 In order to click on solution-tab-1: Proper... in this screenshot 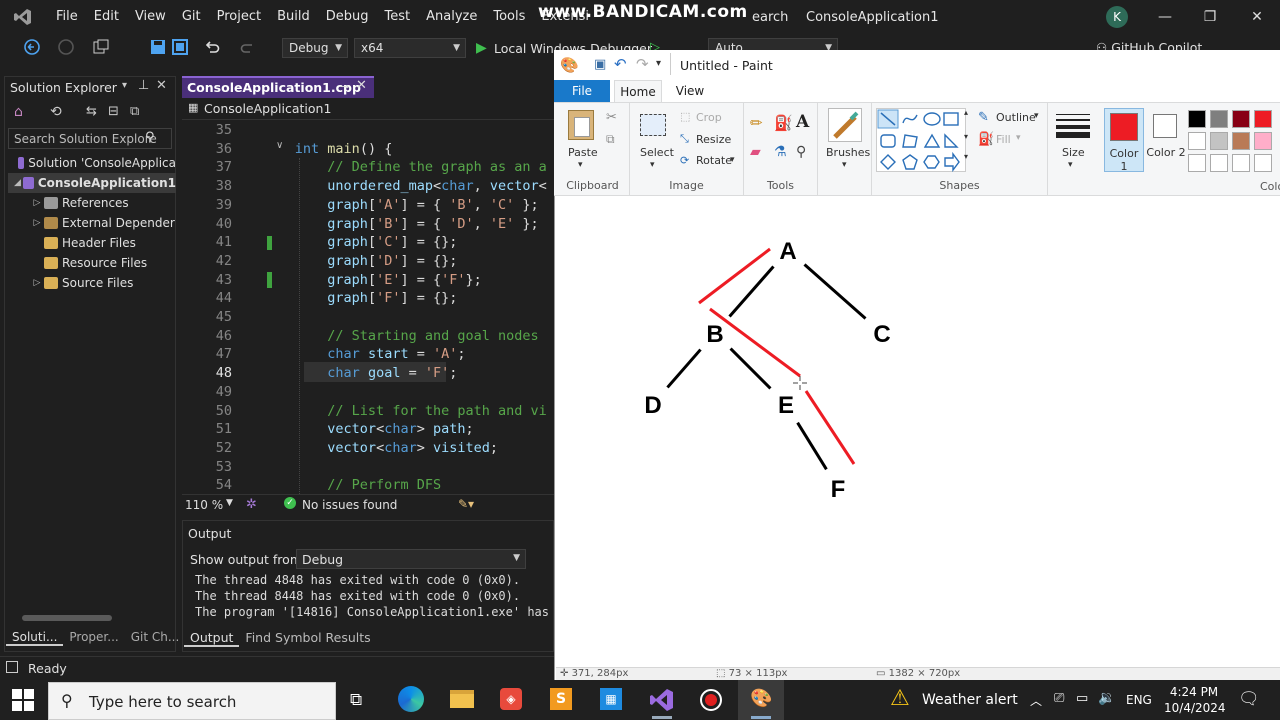, I will do `click(93, 638)`.